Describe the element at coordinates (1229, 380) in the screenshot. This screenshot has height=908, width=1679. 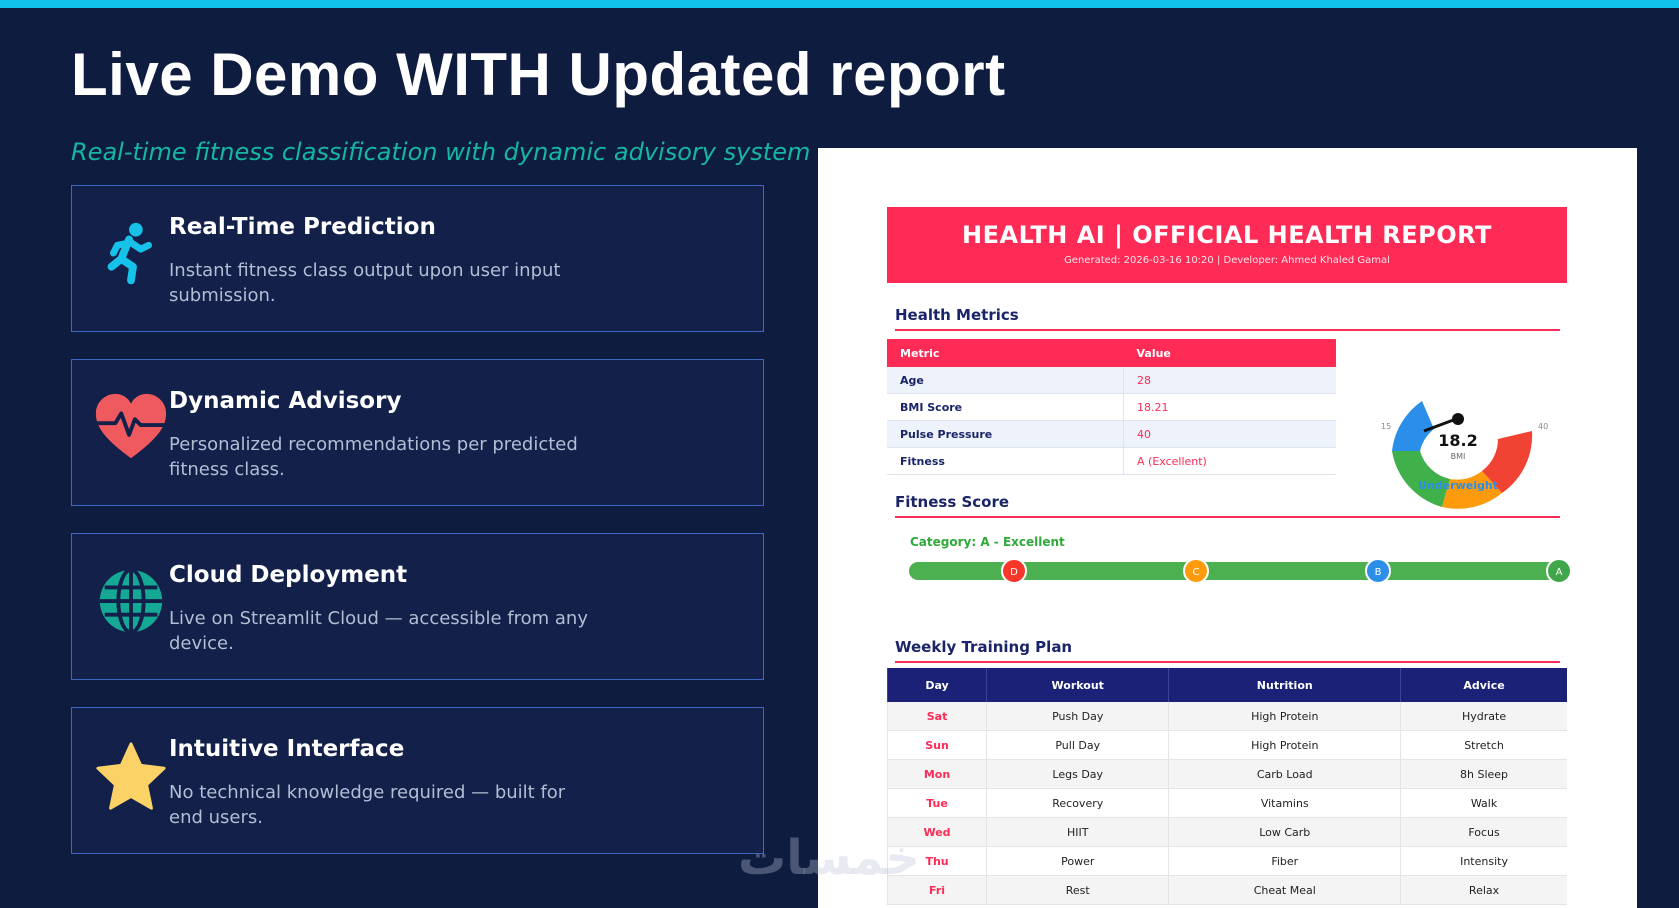
I see `metric-value: 28` at that location.